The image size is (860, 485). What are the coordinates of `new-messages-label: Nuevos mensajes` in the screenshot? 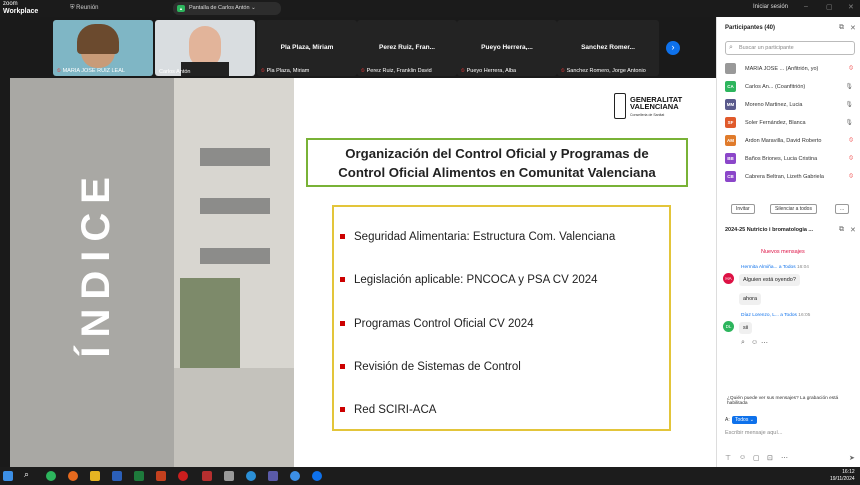 It's located at (783, 252).